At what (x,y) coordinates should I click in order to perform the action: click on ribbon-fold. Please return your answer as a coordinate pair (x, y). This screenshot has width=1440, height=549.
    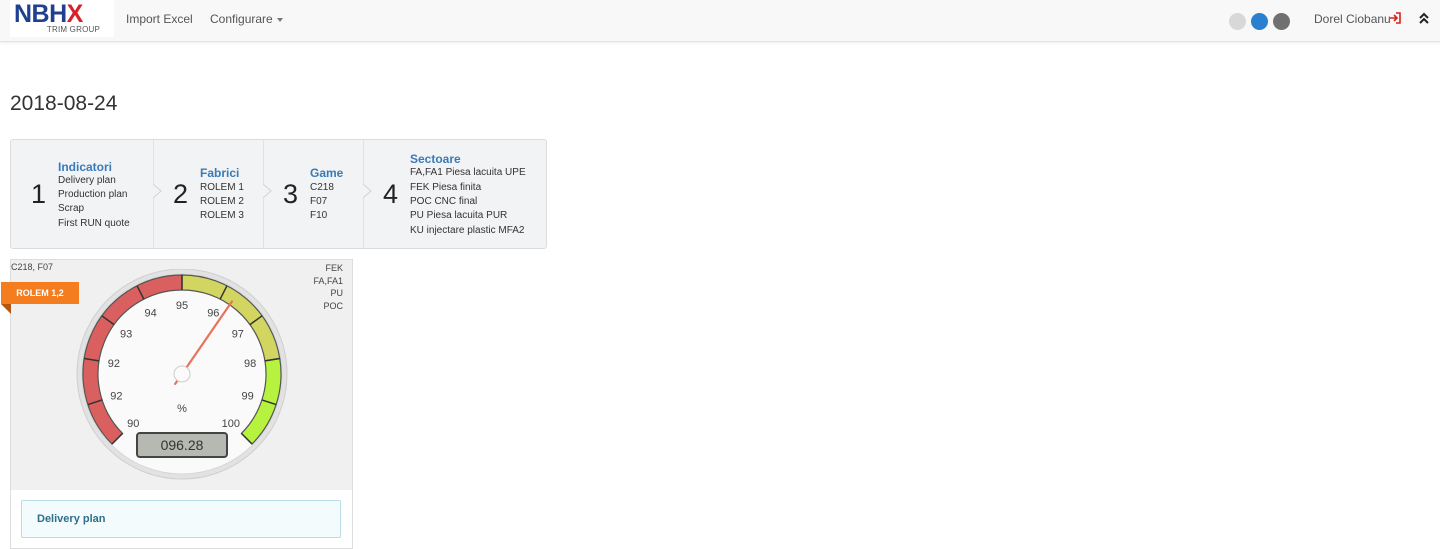
    Looking at the image, I should click on (6, 309).